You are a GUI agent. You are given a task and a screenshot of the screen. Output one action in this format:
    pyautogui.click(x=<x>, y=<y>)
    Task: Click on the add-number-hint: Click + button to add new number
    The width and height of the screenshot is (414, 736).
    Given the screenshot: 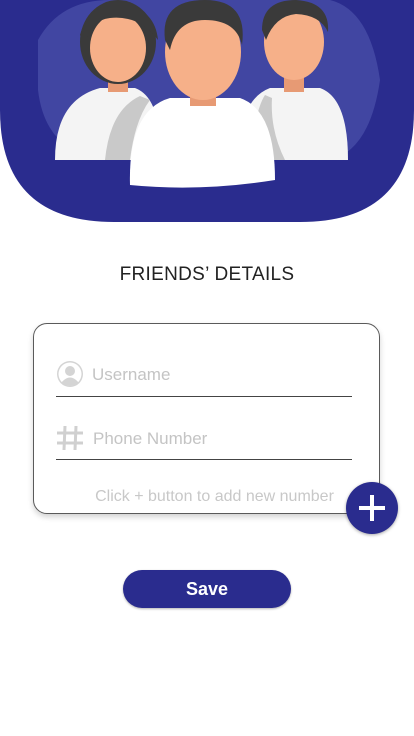 What is the action you would take?
    pyautogui.click(x=214, y=496)
    